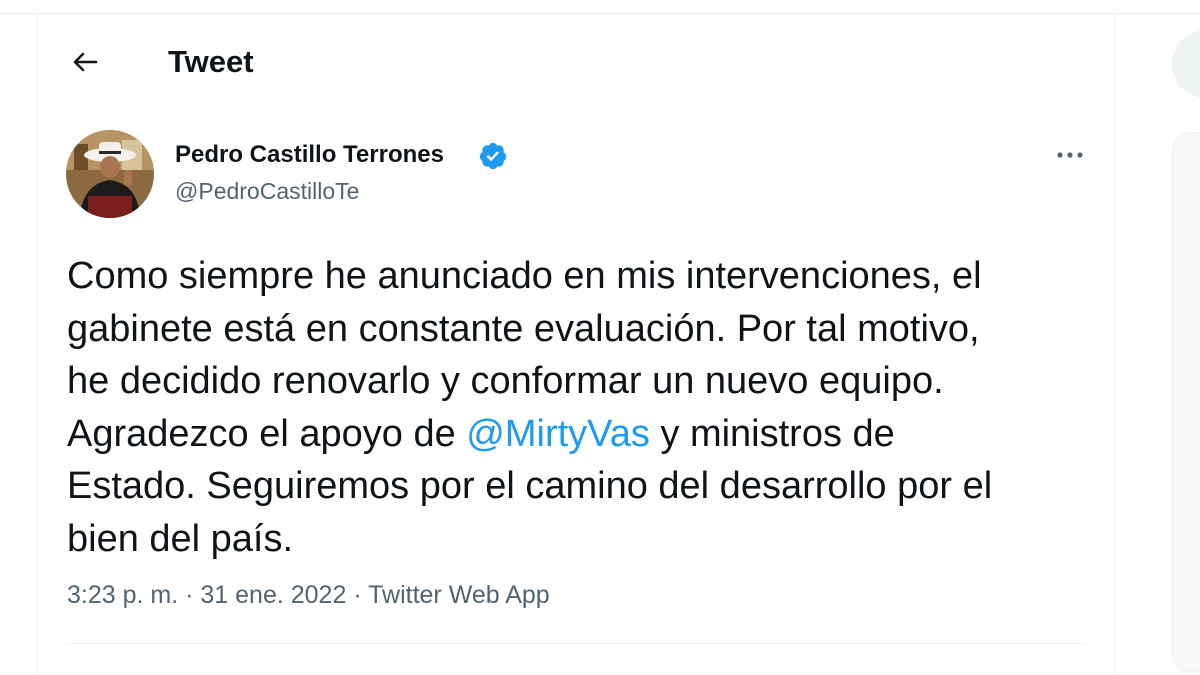 This screenshot has width=1200, height=675. Describe the element at coordinates (576, 64) in the screenshot. I see `page-header: Tweet` at that location.